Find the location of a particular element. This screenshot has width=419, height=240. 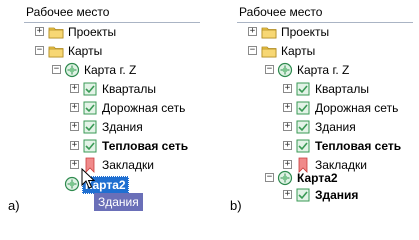

figure-caption: b) is located at coordinates (236, 205).